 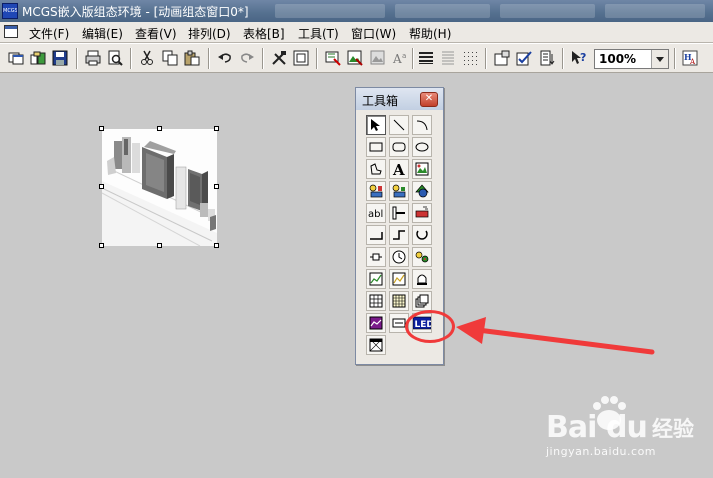 What do you see at coordinates (115, 58) in the screenshot?
I see `print-preview-icon` at bounding box center [115, 58].